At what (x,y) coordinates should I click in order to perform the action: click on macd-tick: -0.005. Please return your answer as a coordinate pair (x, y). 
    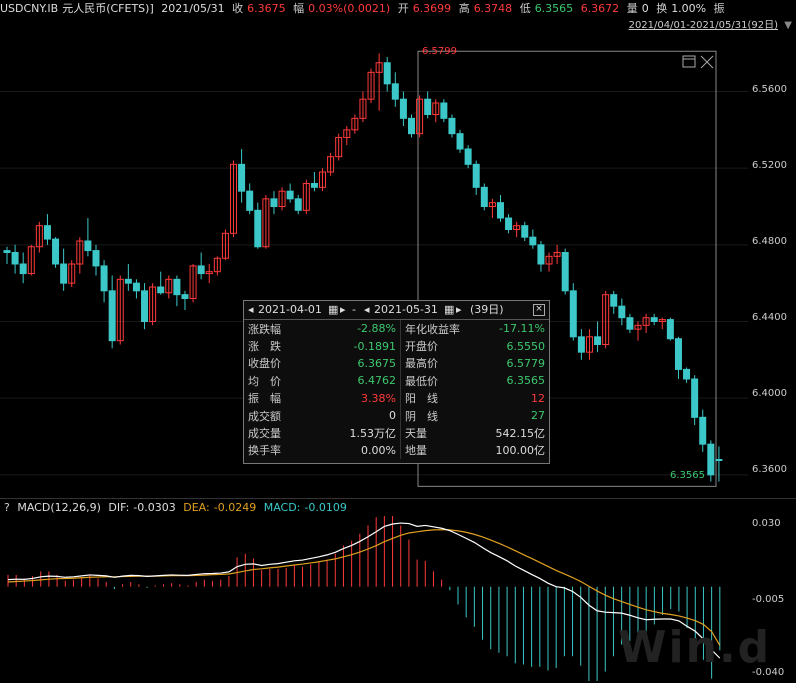
    Looking at the image, I should click on (768, 599).